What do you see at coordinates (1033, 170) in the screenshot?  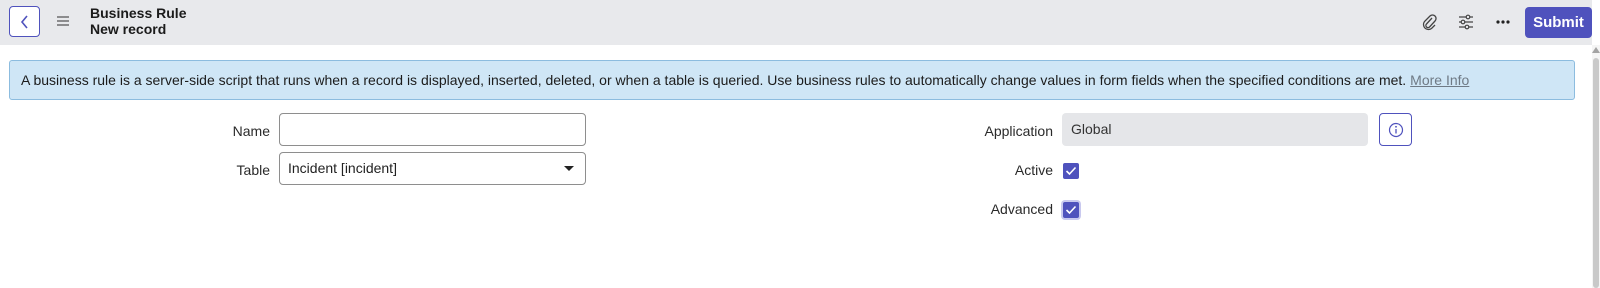 I see `active-label: Active` at bounding box center [1033, 170].